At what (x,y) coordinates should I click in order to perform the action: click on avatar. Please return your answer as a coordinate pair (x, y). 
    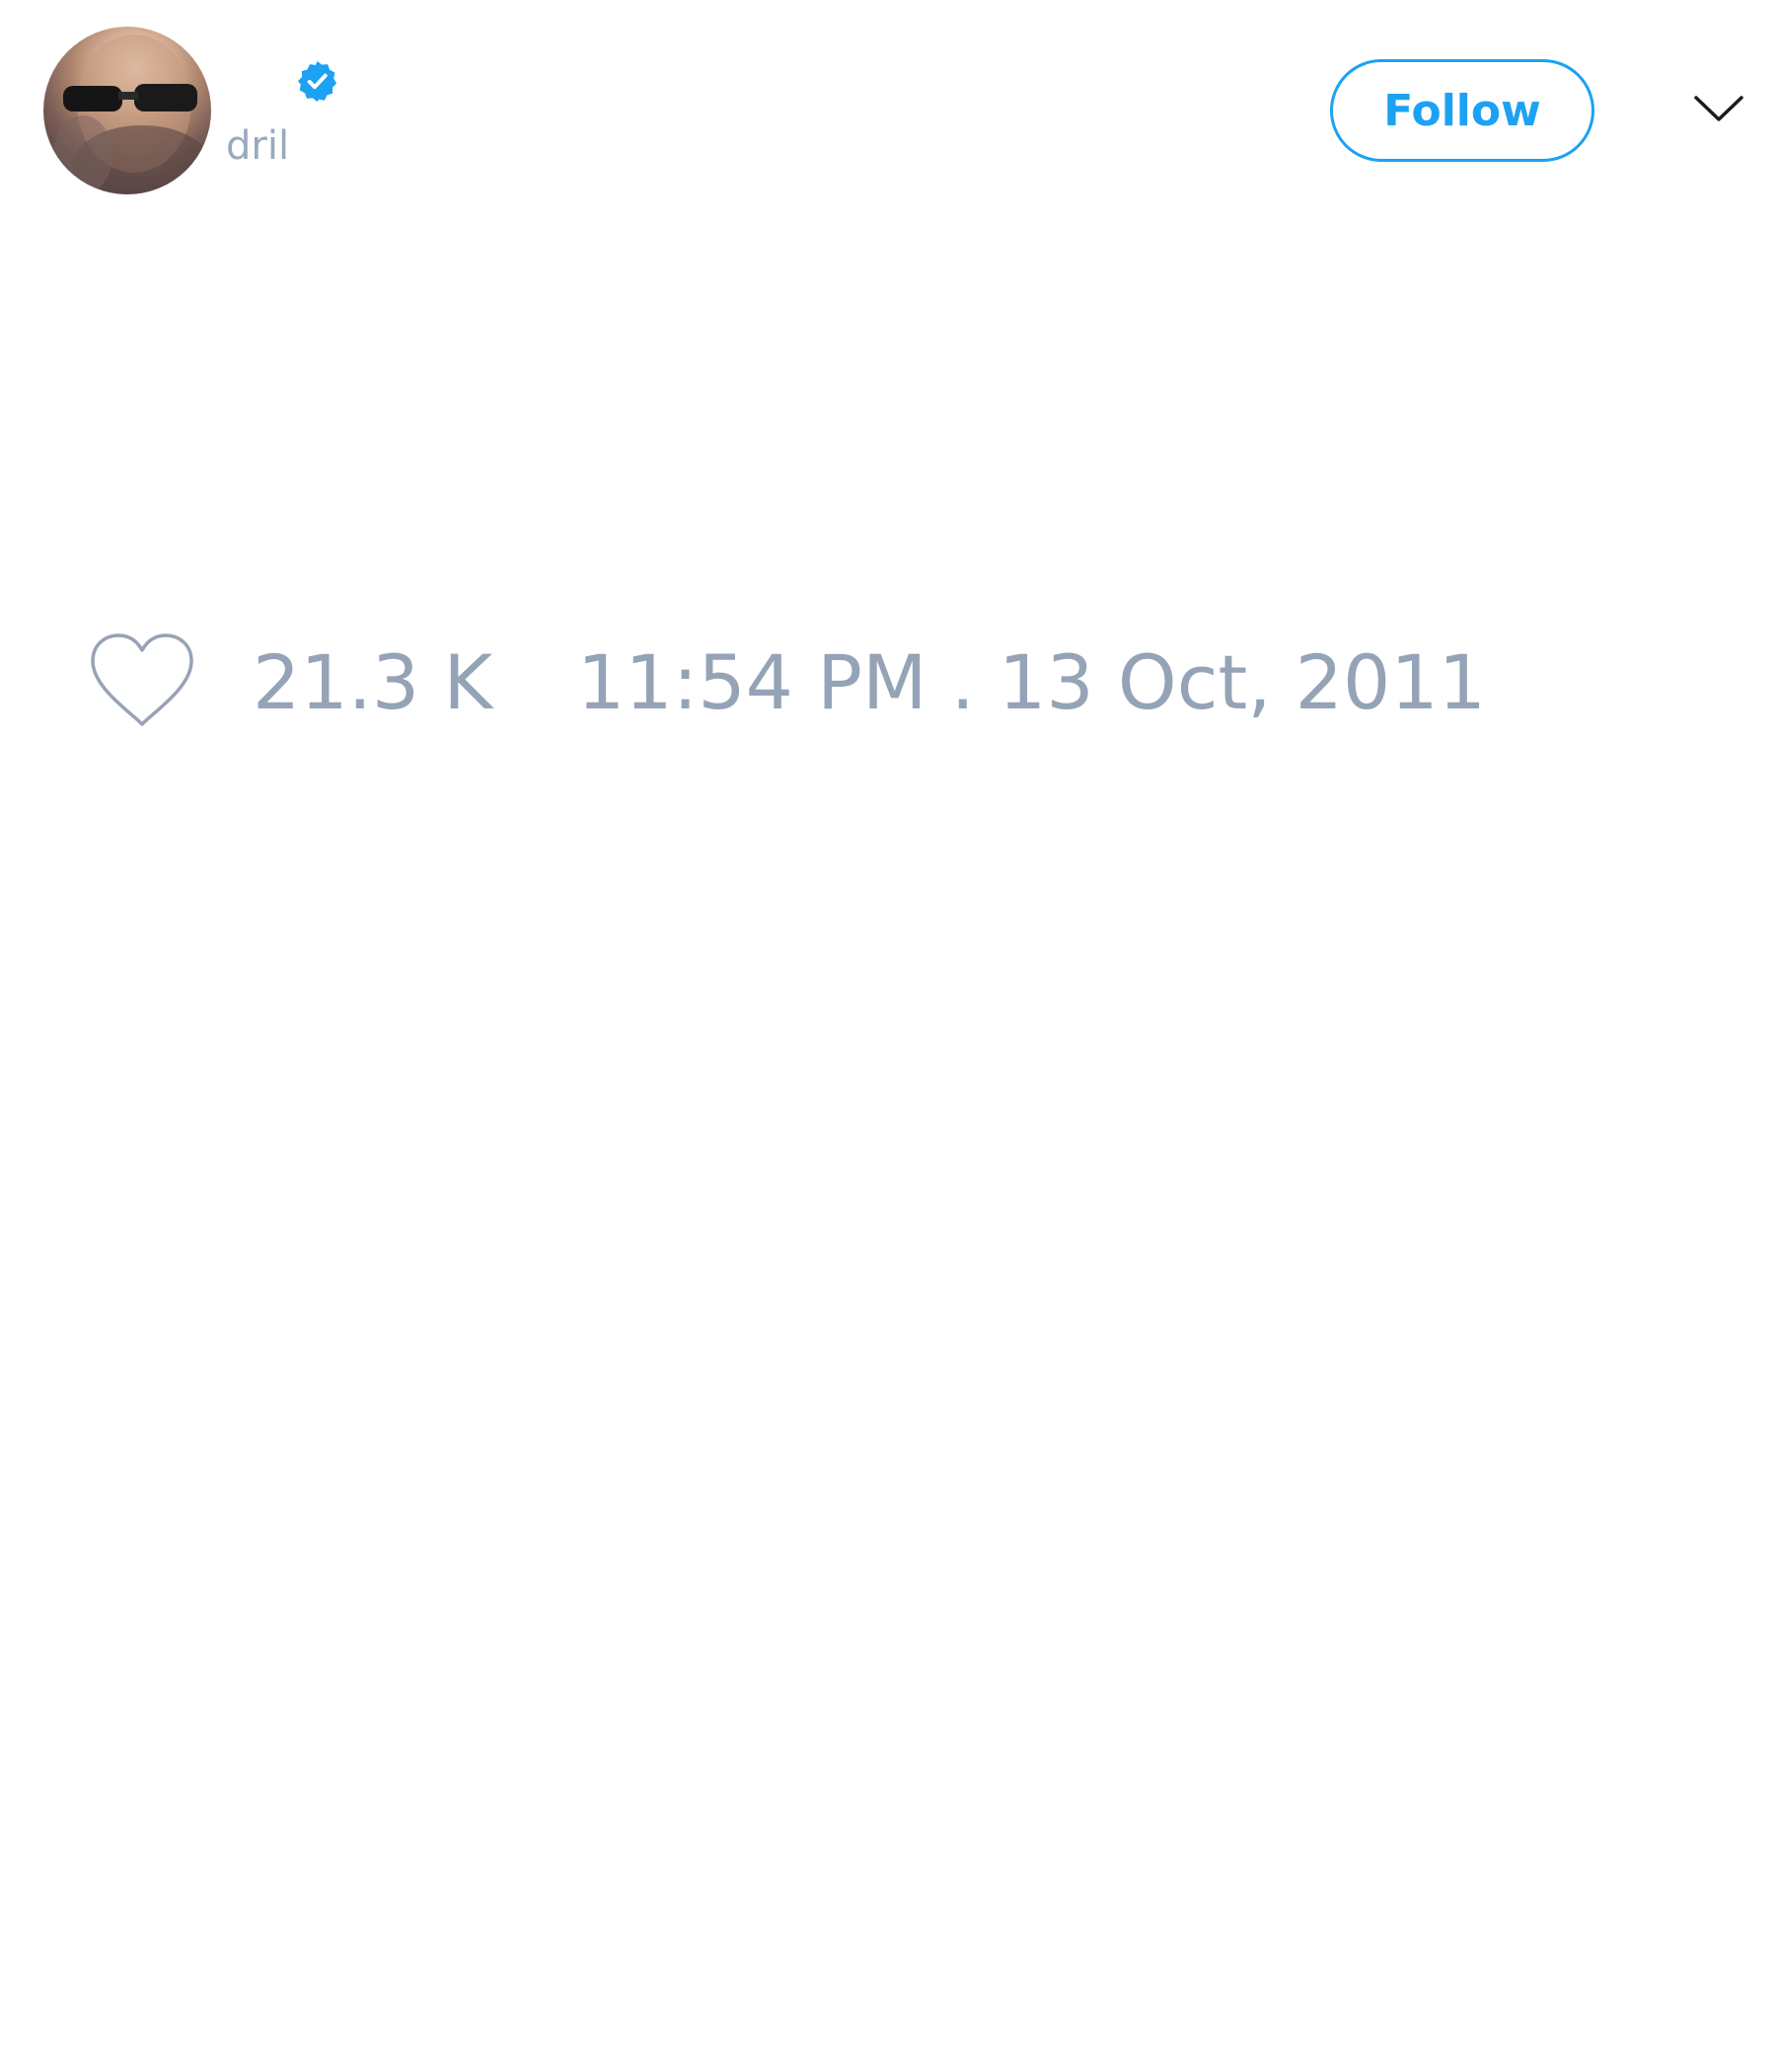
    Looking at the image, I should click on (127, 111).